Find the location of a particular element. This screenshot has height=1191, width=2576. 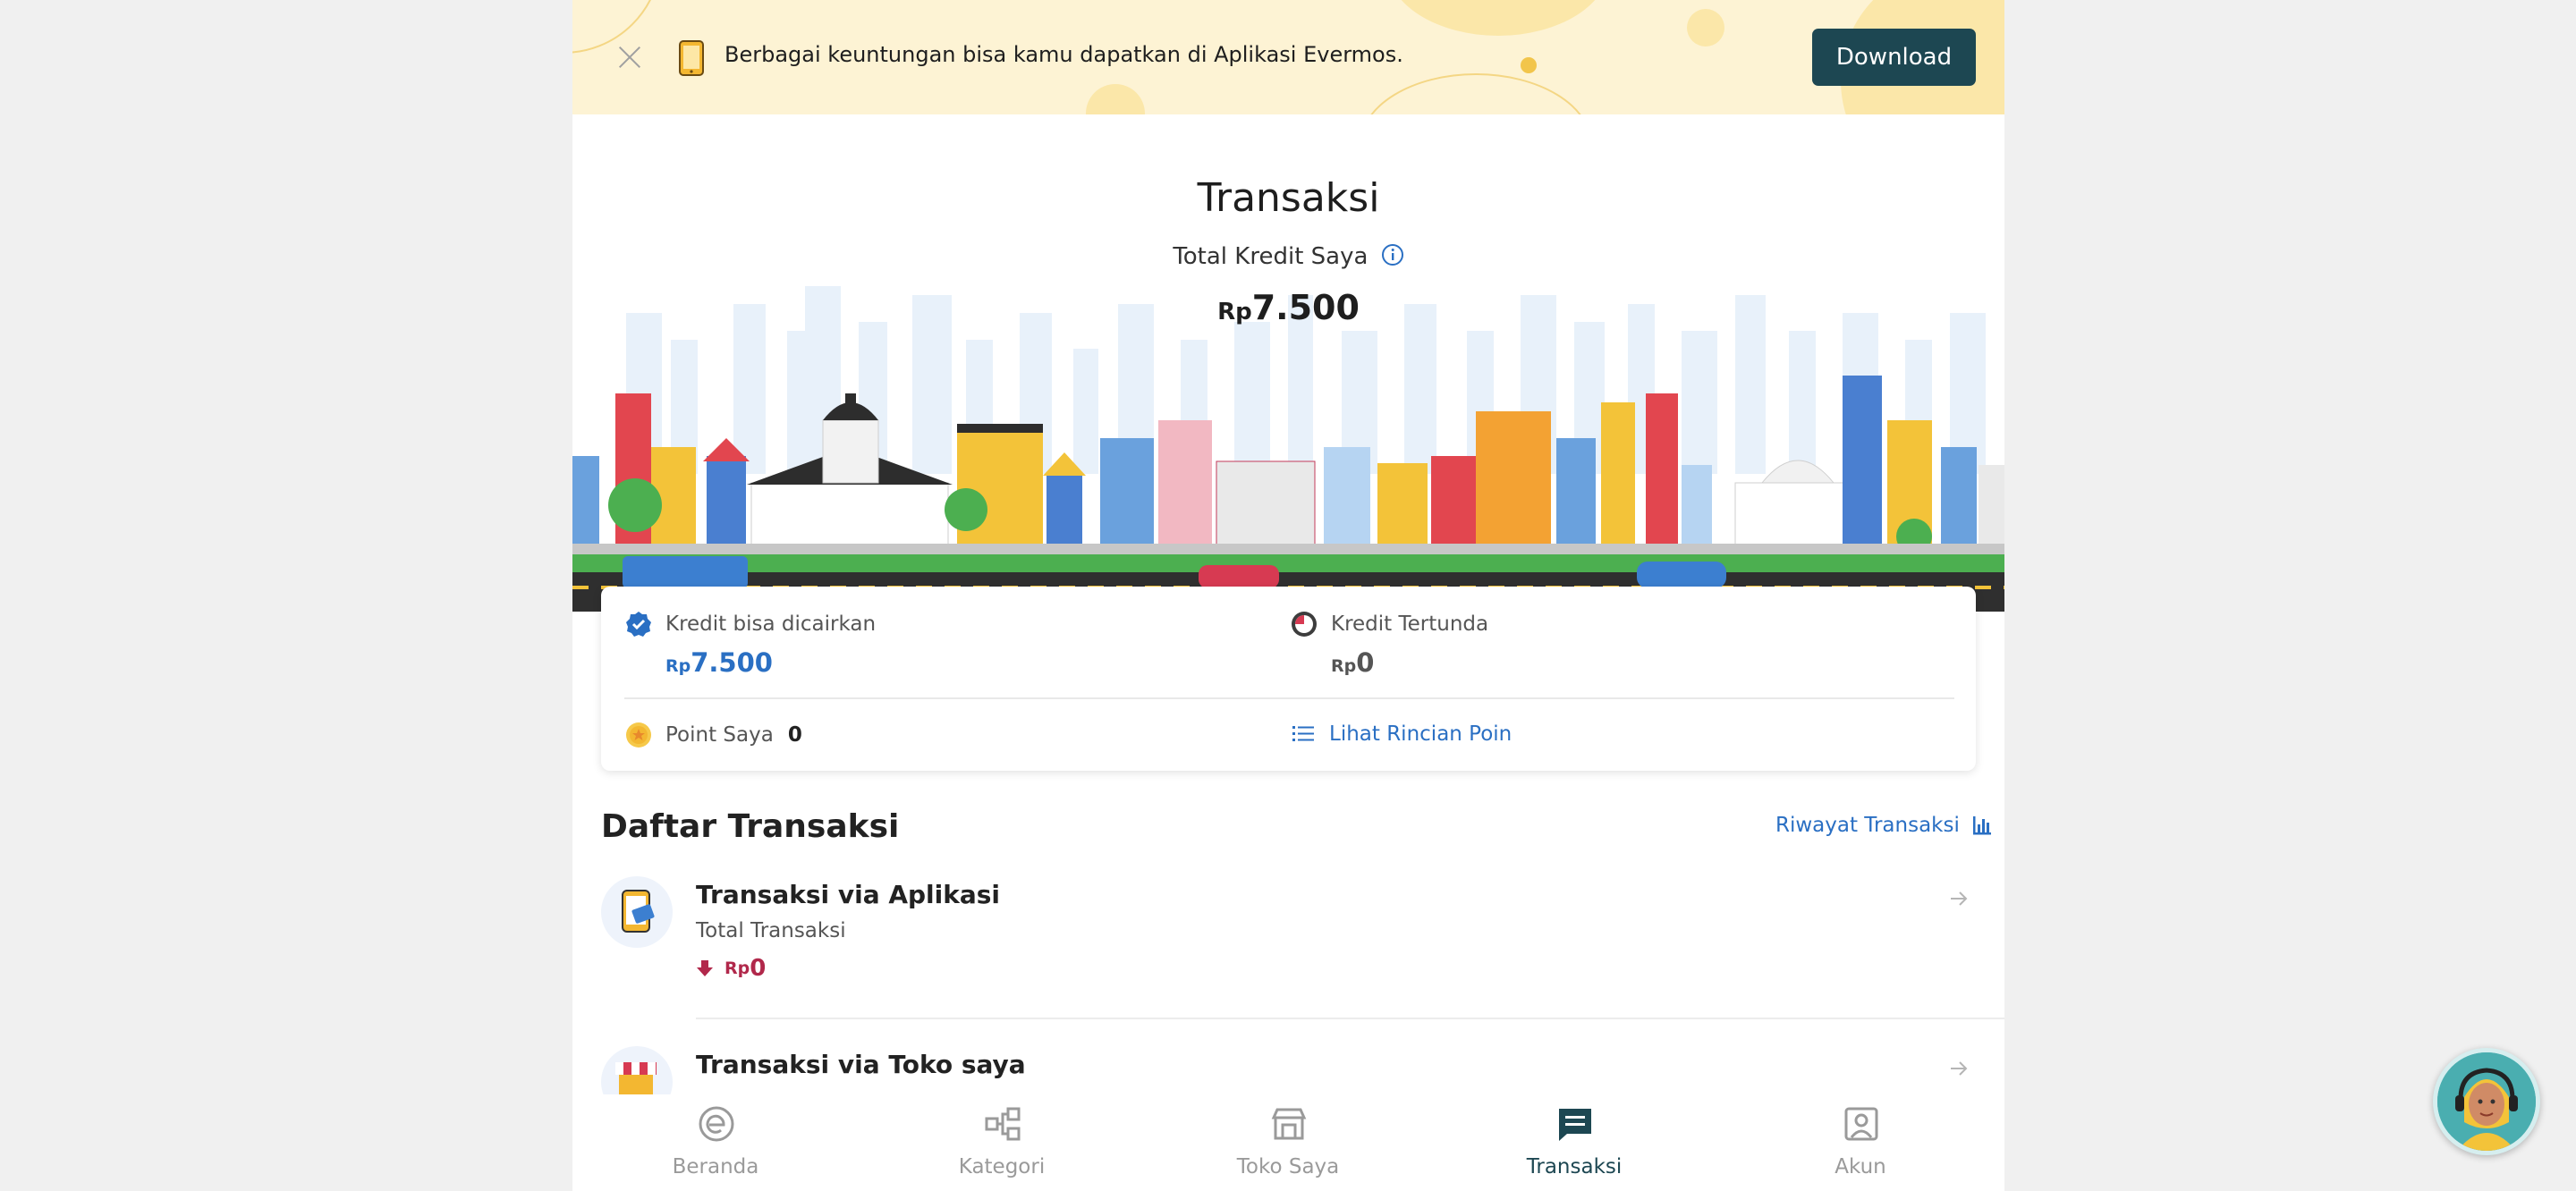

verified-check-icon is located at coordinates (638, 624).